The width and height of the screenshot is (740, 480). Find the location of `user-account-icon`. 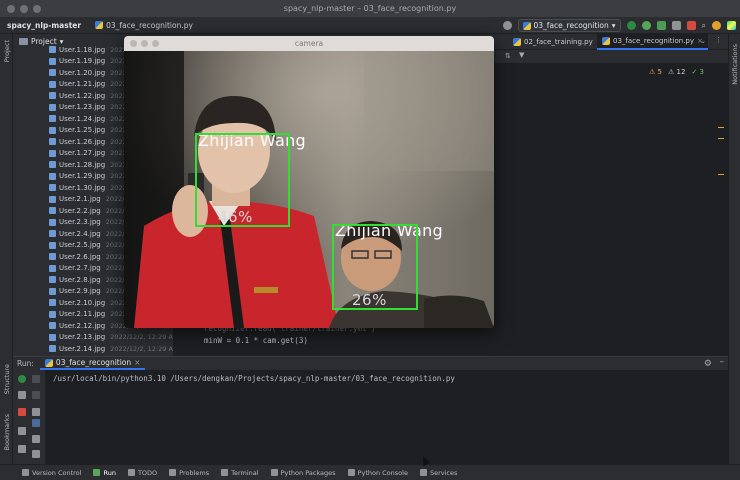

user-account-icon is located at coordinates (507, 25).